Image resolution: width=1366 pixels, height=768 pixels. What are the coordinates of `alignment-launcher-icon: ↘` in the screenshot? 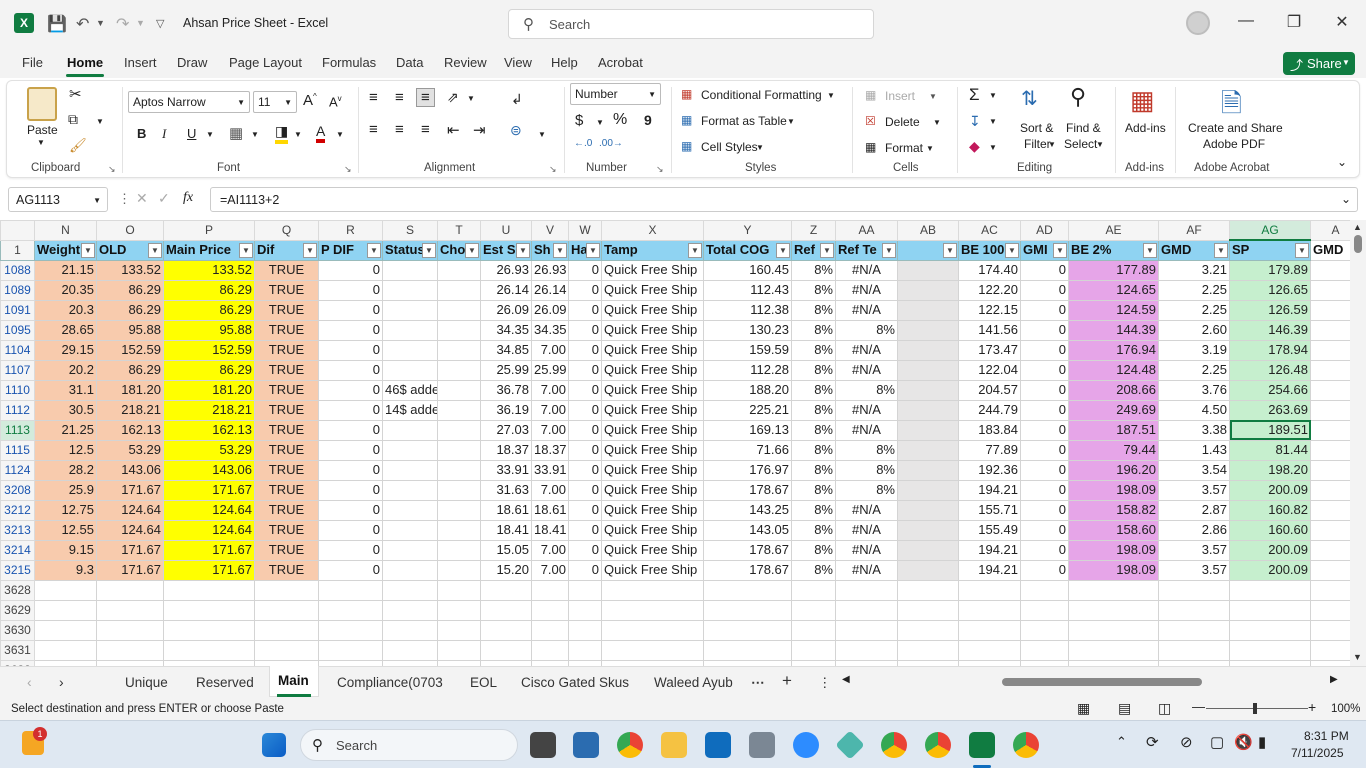 It's located at (553, 169).